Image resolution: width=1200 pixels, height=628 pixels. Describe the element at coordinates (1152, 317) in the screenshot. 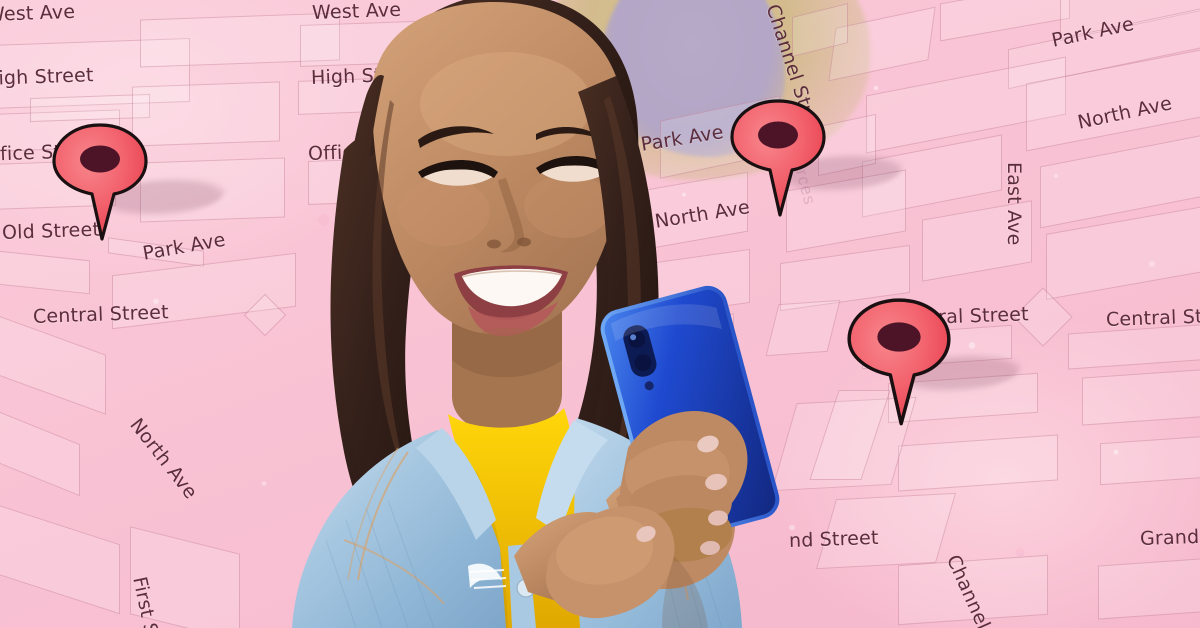

I see `street-label-central-street-right: Central Stre` at that location.